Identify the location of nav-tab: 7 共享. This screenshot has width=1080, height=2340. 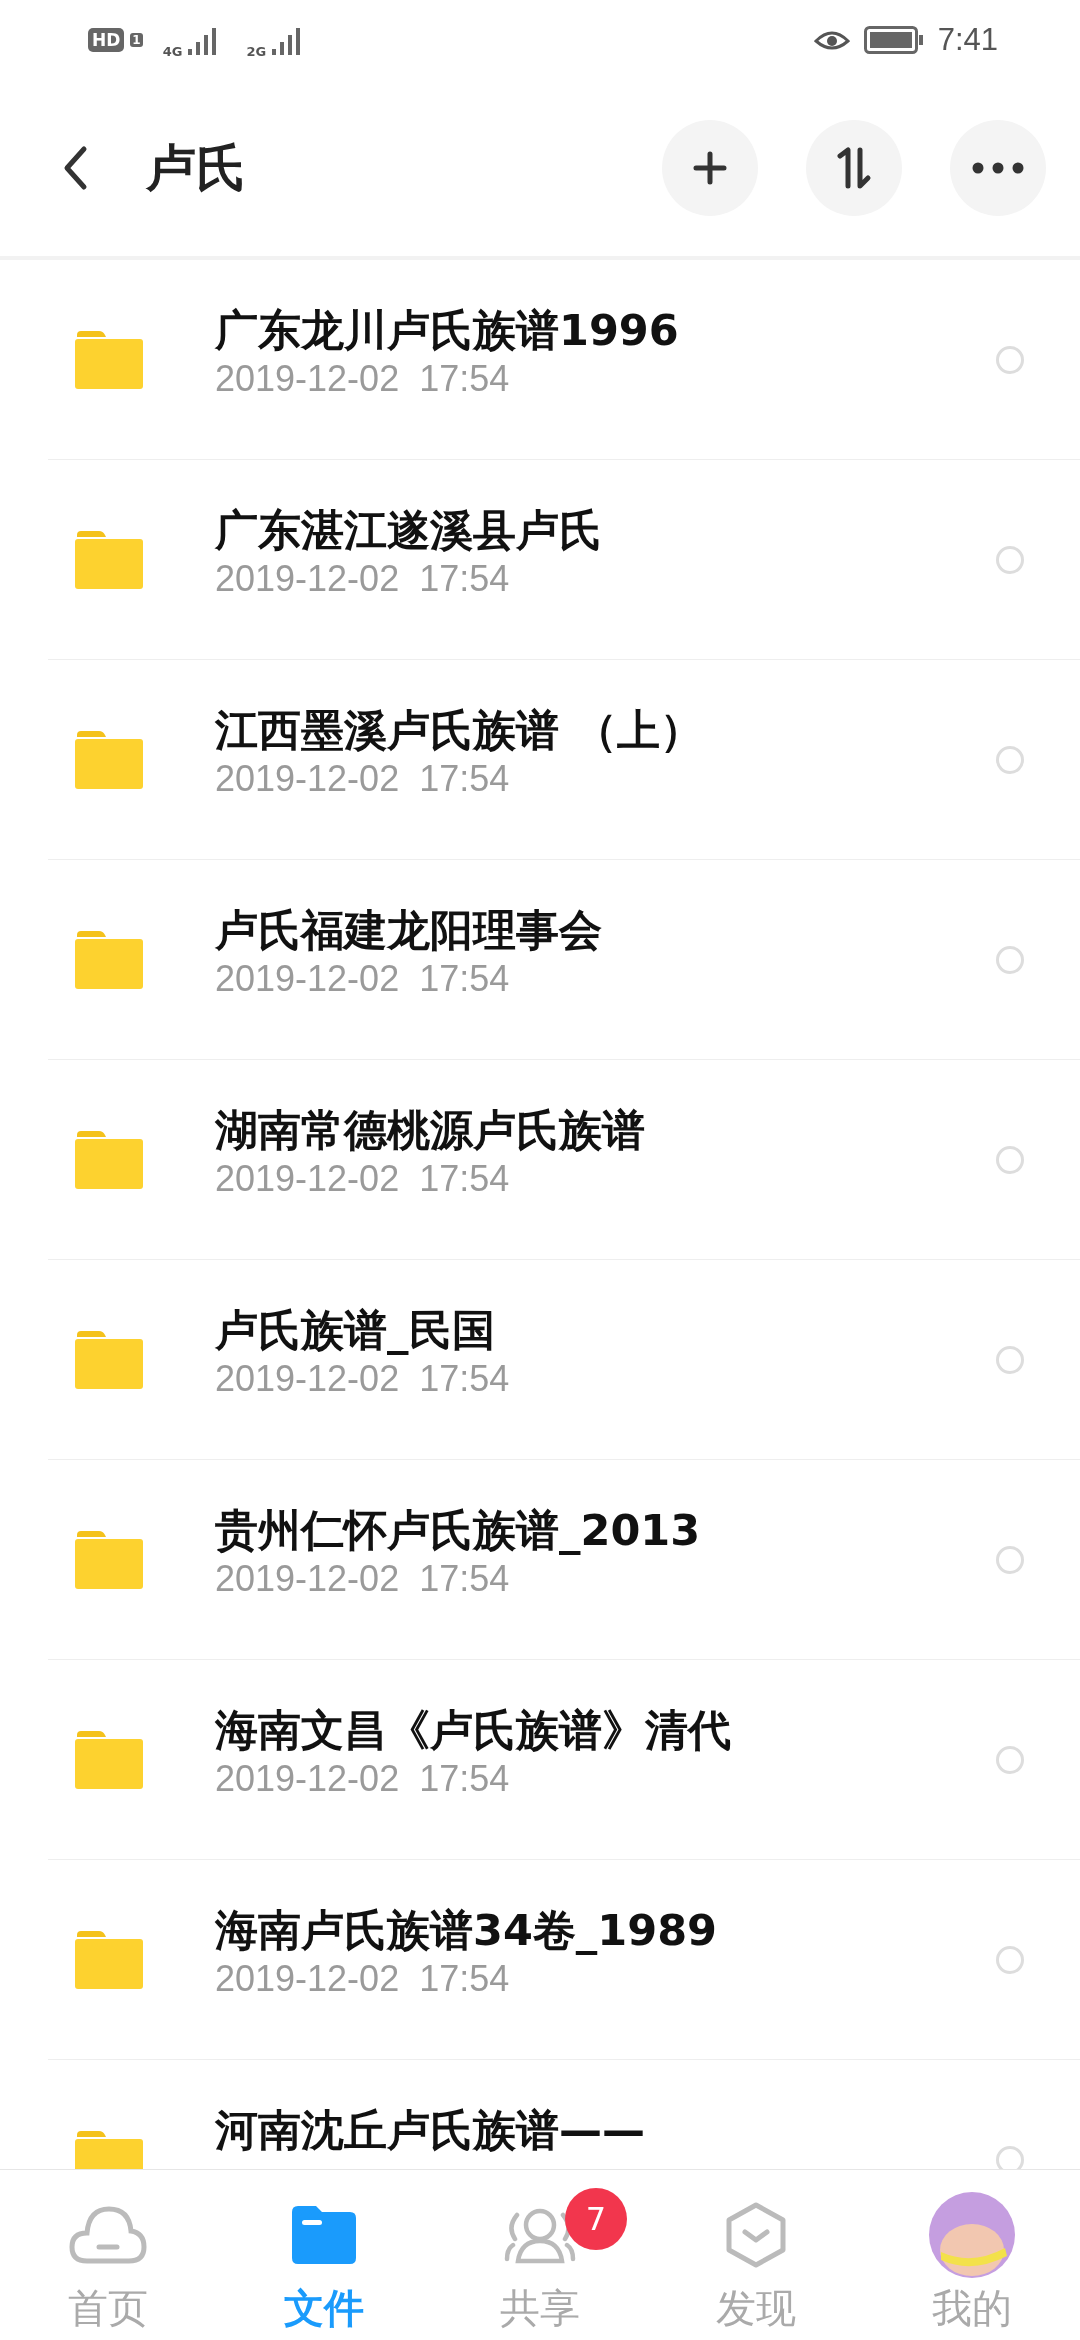
(540, 2255).